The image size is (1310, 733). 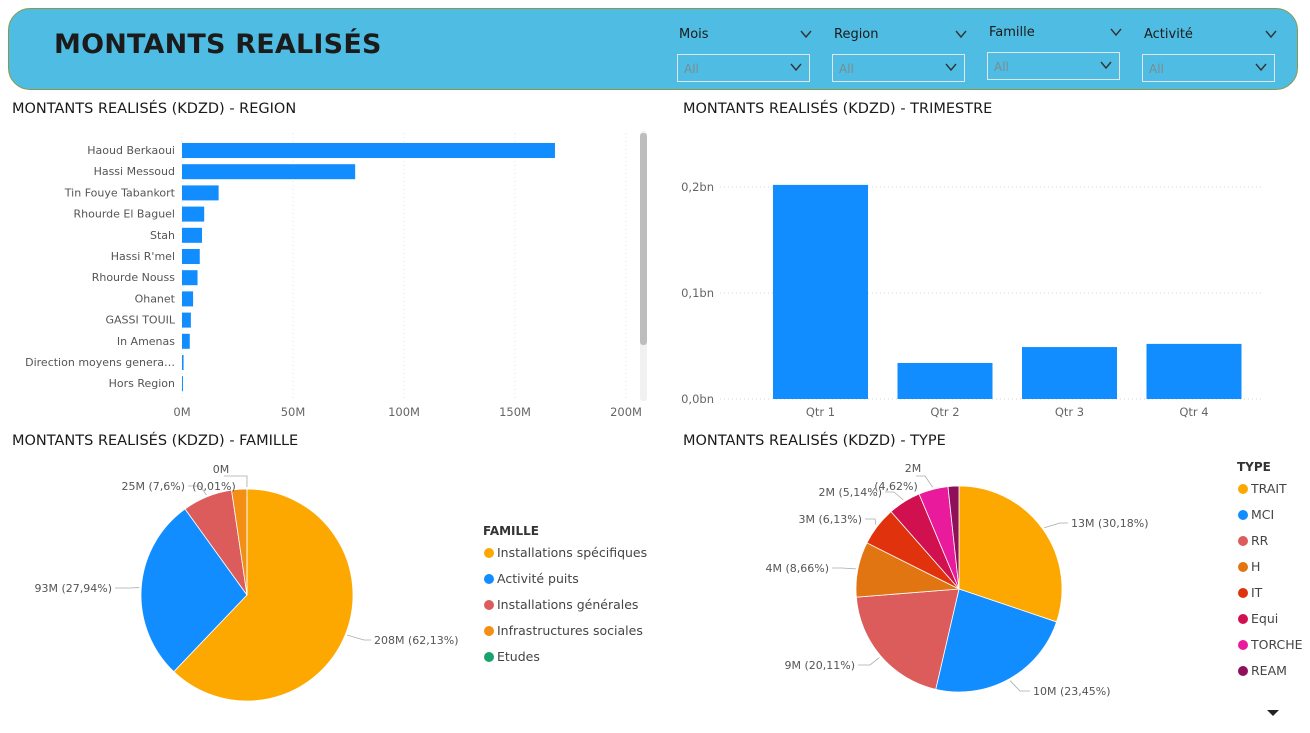 What do you see at coordinates (1255, 566) in the screenshot?
I see `legend-label: H` at bounding box center [1255, 566].